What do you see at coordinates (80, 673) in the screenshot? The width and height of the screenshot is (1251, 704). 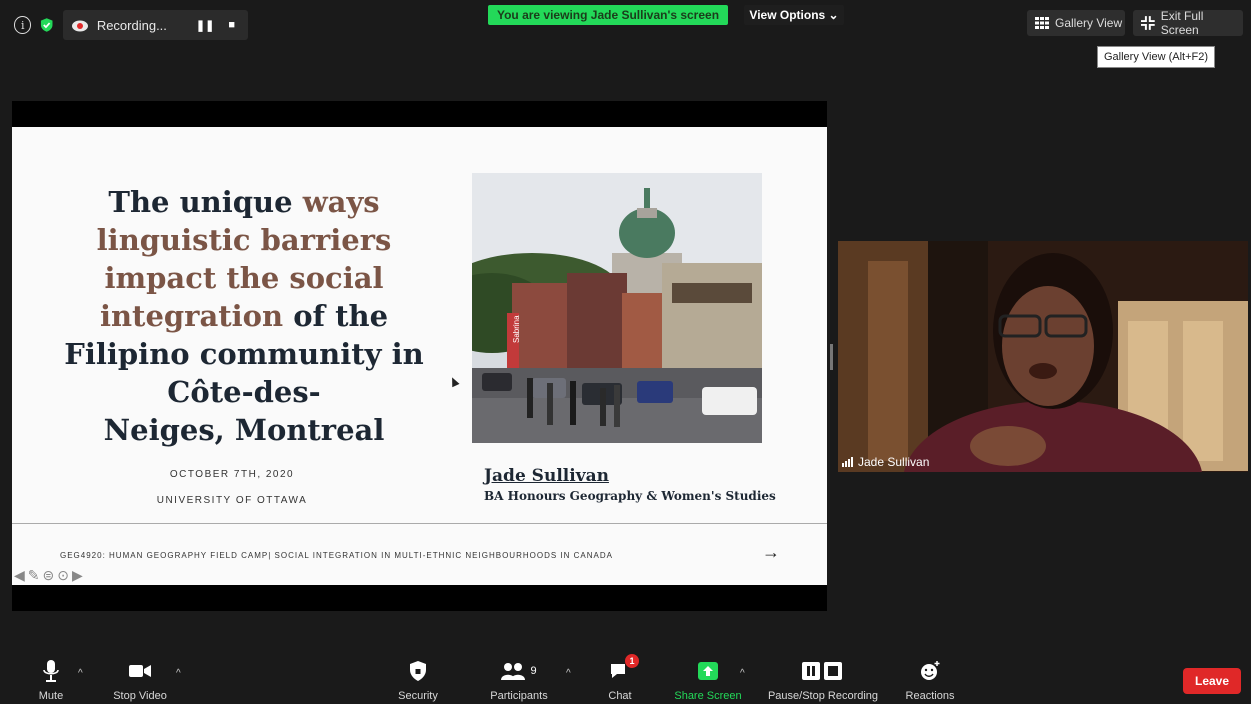 I see `audio-options-chevron-icon: ^` at bounding box center [80, 673].